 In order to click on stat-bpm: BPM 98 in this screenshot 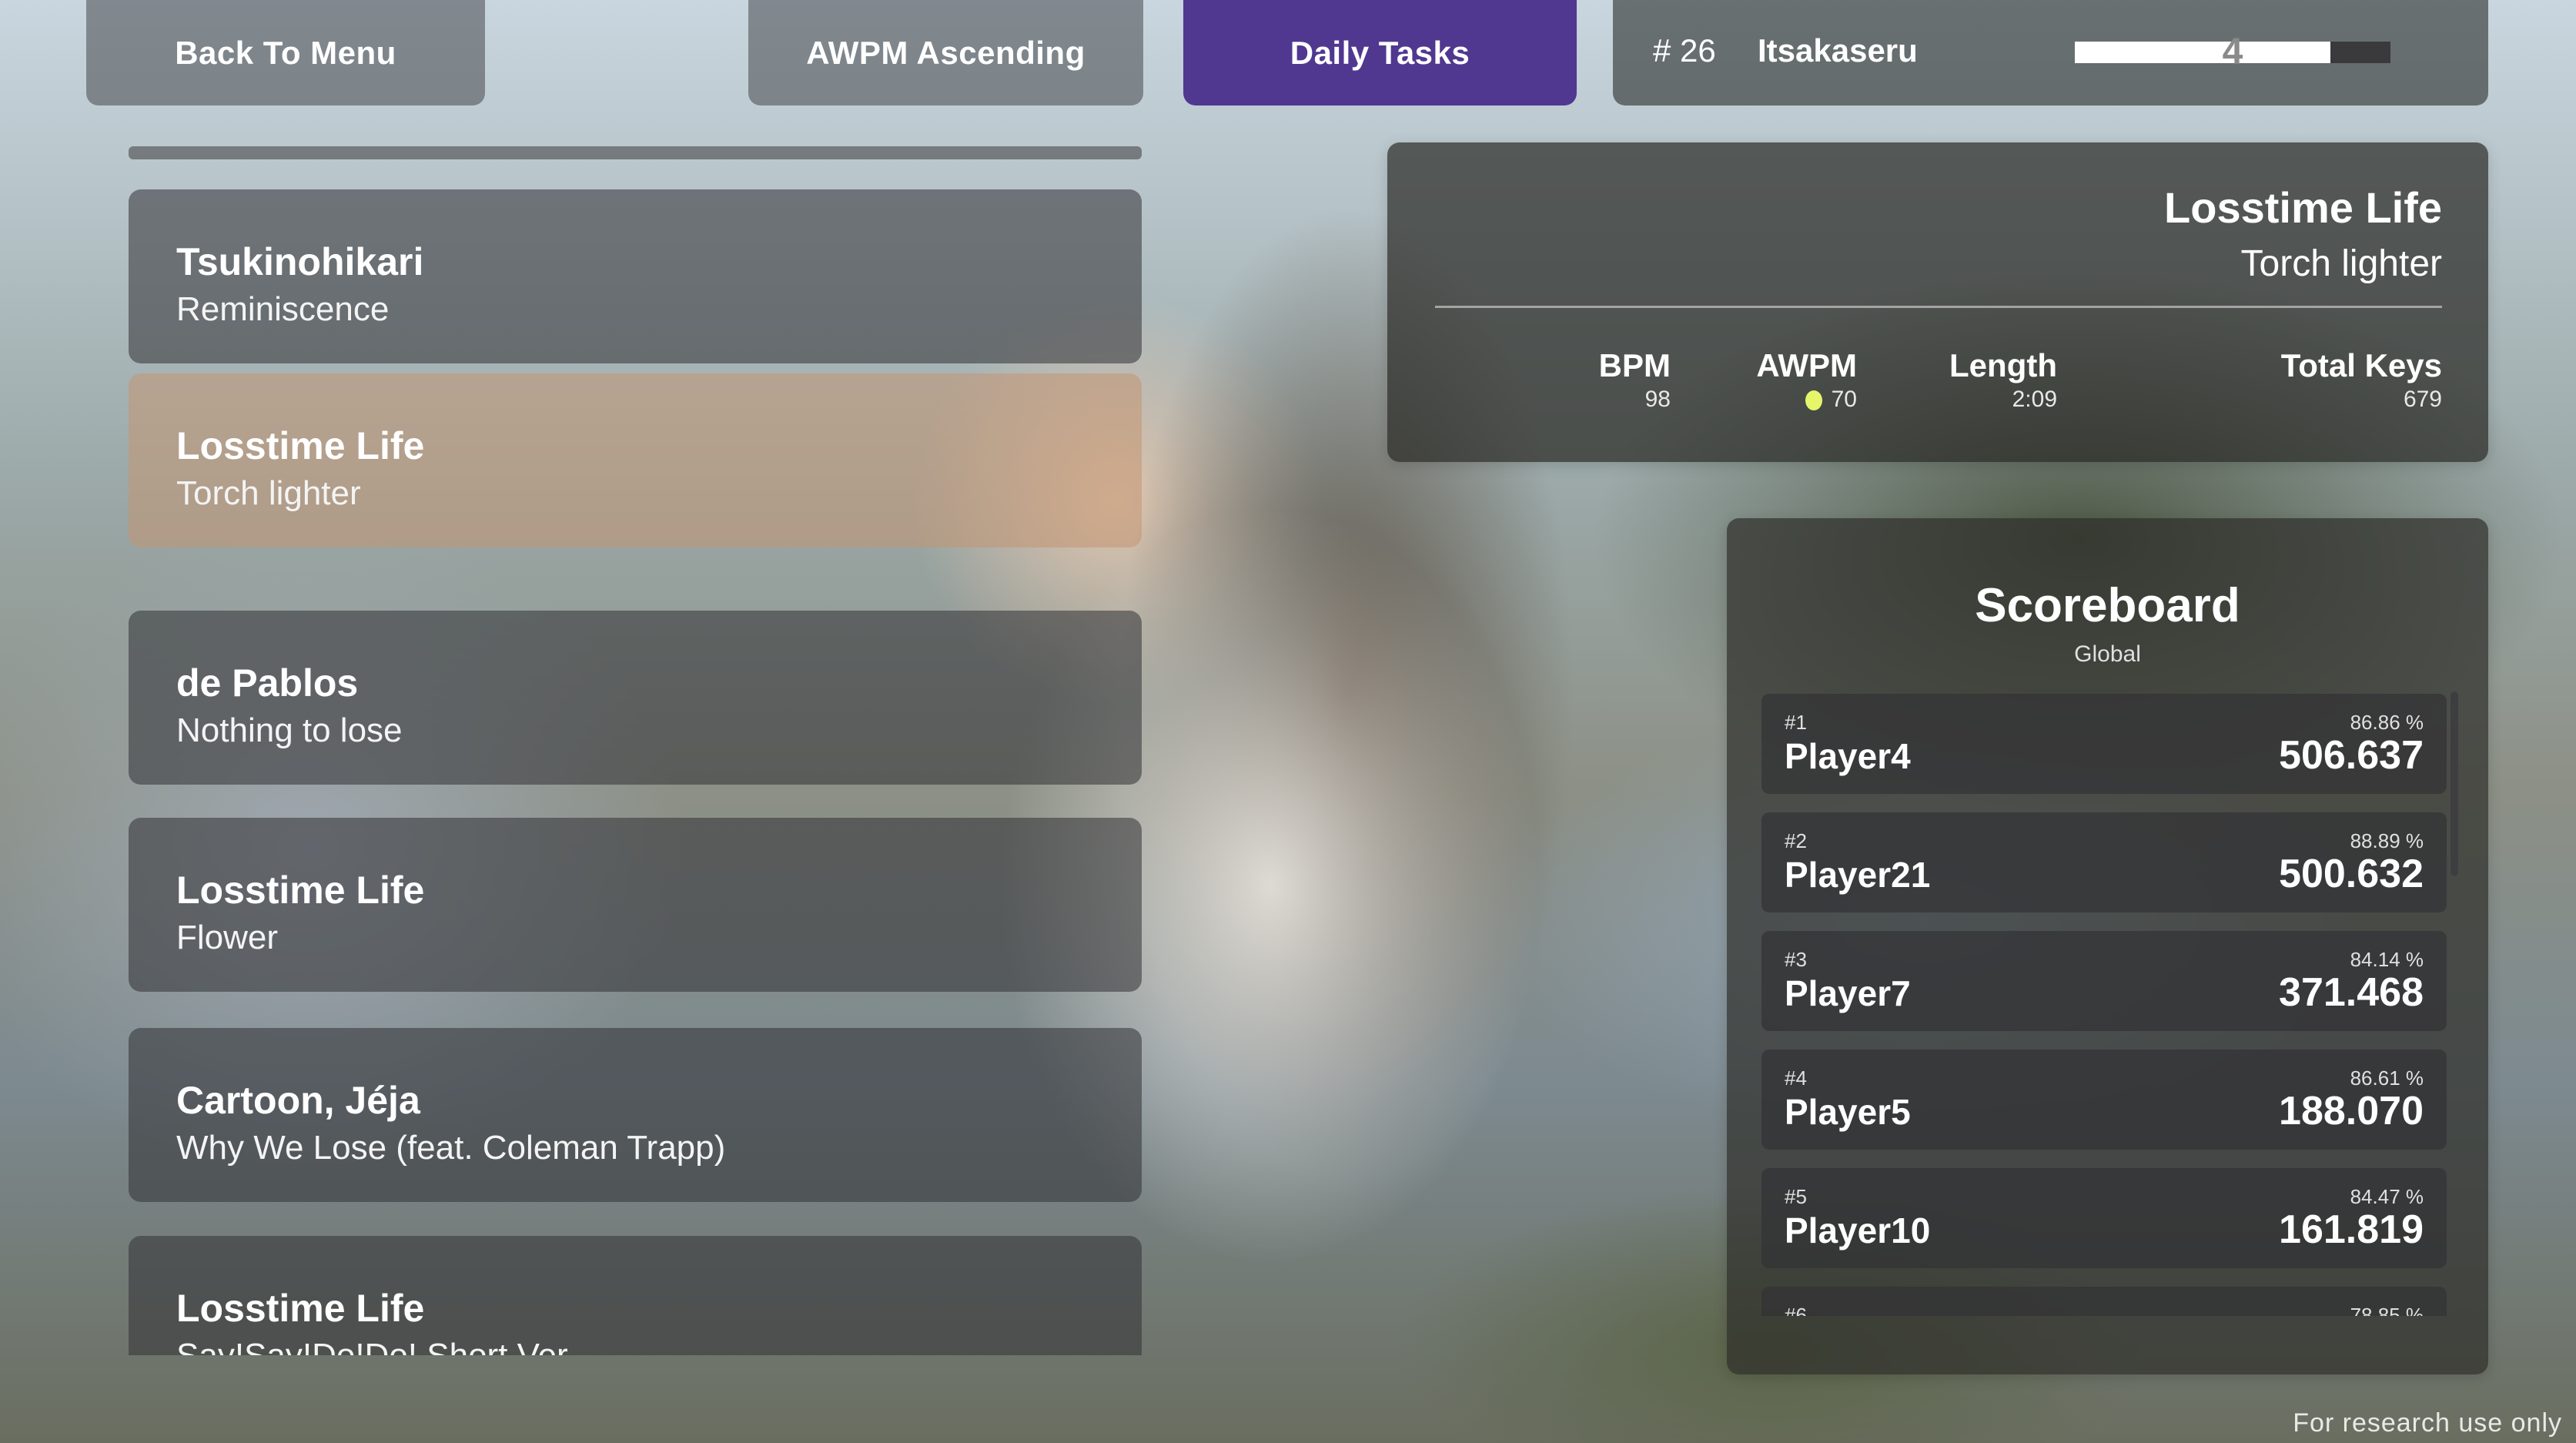, I will do `click(1635, 380)`.